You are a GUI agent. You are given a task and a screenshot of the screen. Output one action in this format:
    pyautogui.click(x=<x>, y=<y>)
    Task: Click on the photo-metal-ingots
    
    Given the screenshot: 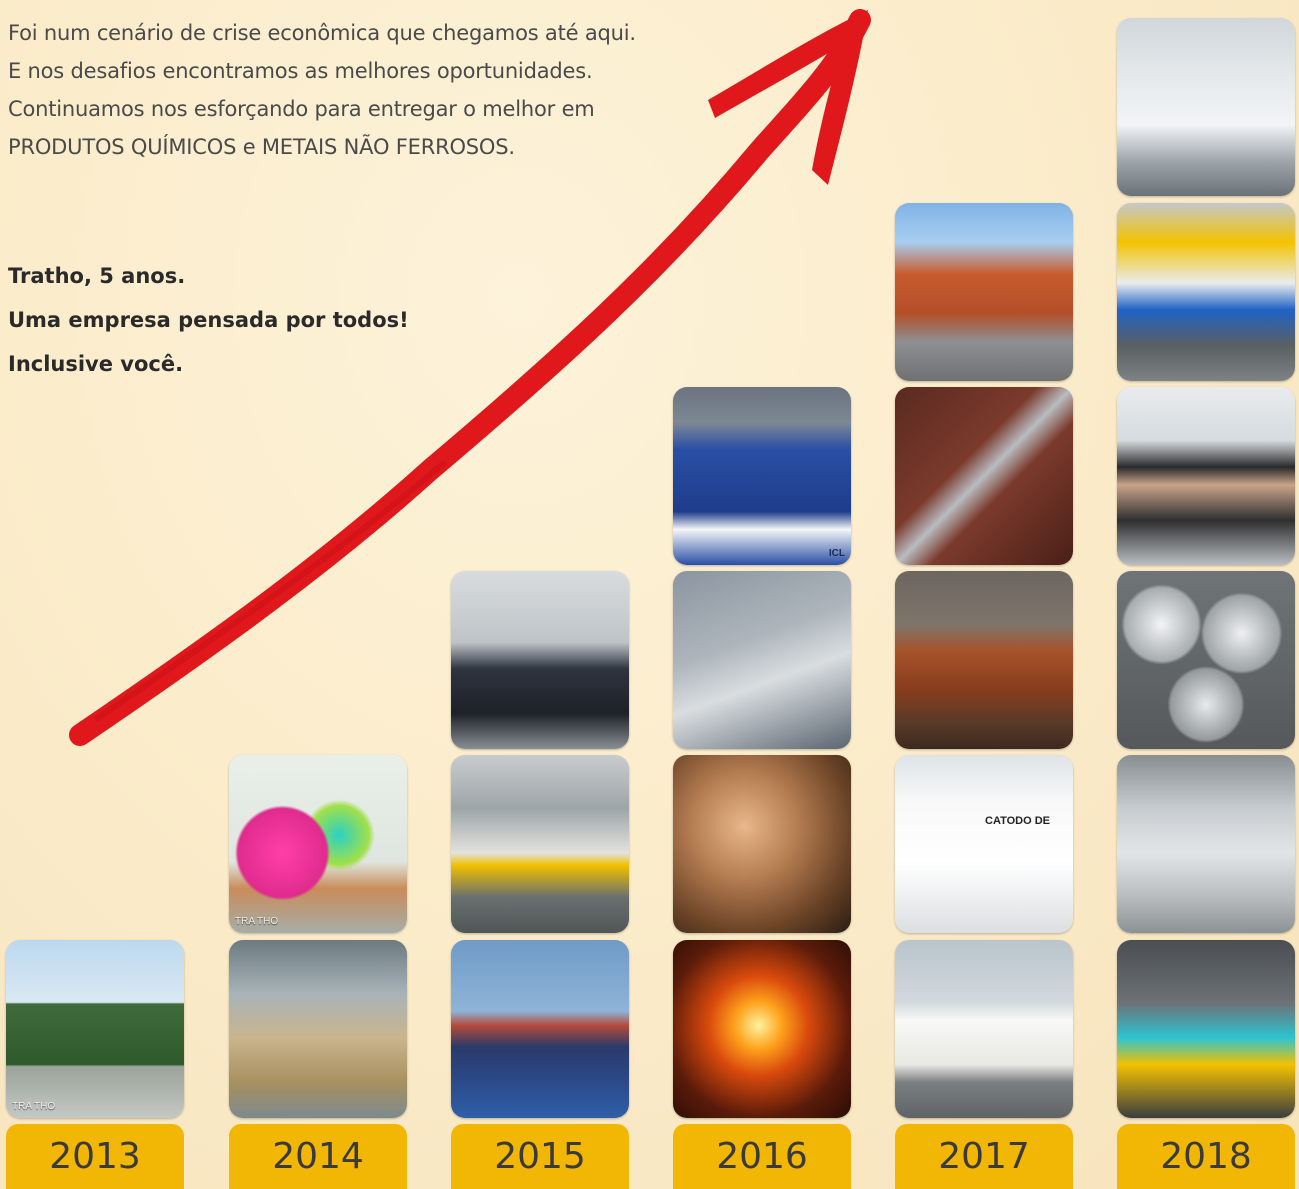 What is the action you would take?
    pyautogui.click(x=318, y=1029)
    